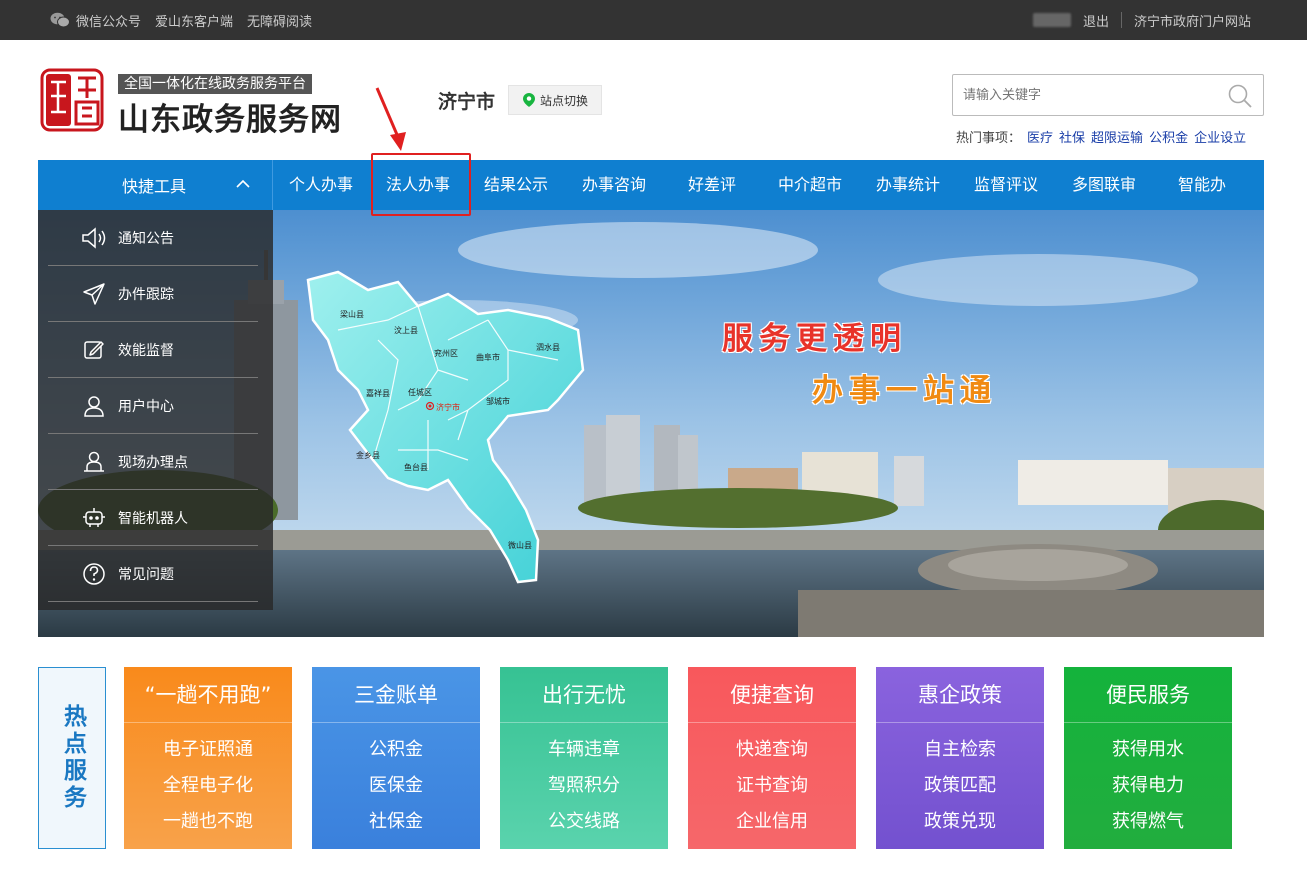 The height and width of the screenshot is (874, 1307). What do you see at coordinates (208, 750) in the screenshot?
I see `card-link: 电子证照通` at bounding box center [208, 750].